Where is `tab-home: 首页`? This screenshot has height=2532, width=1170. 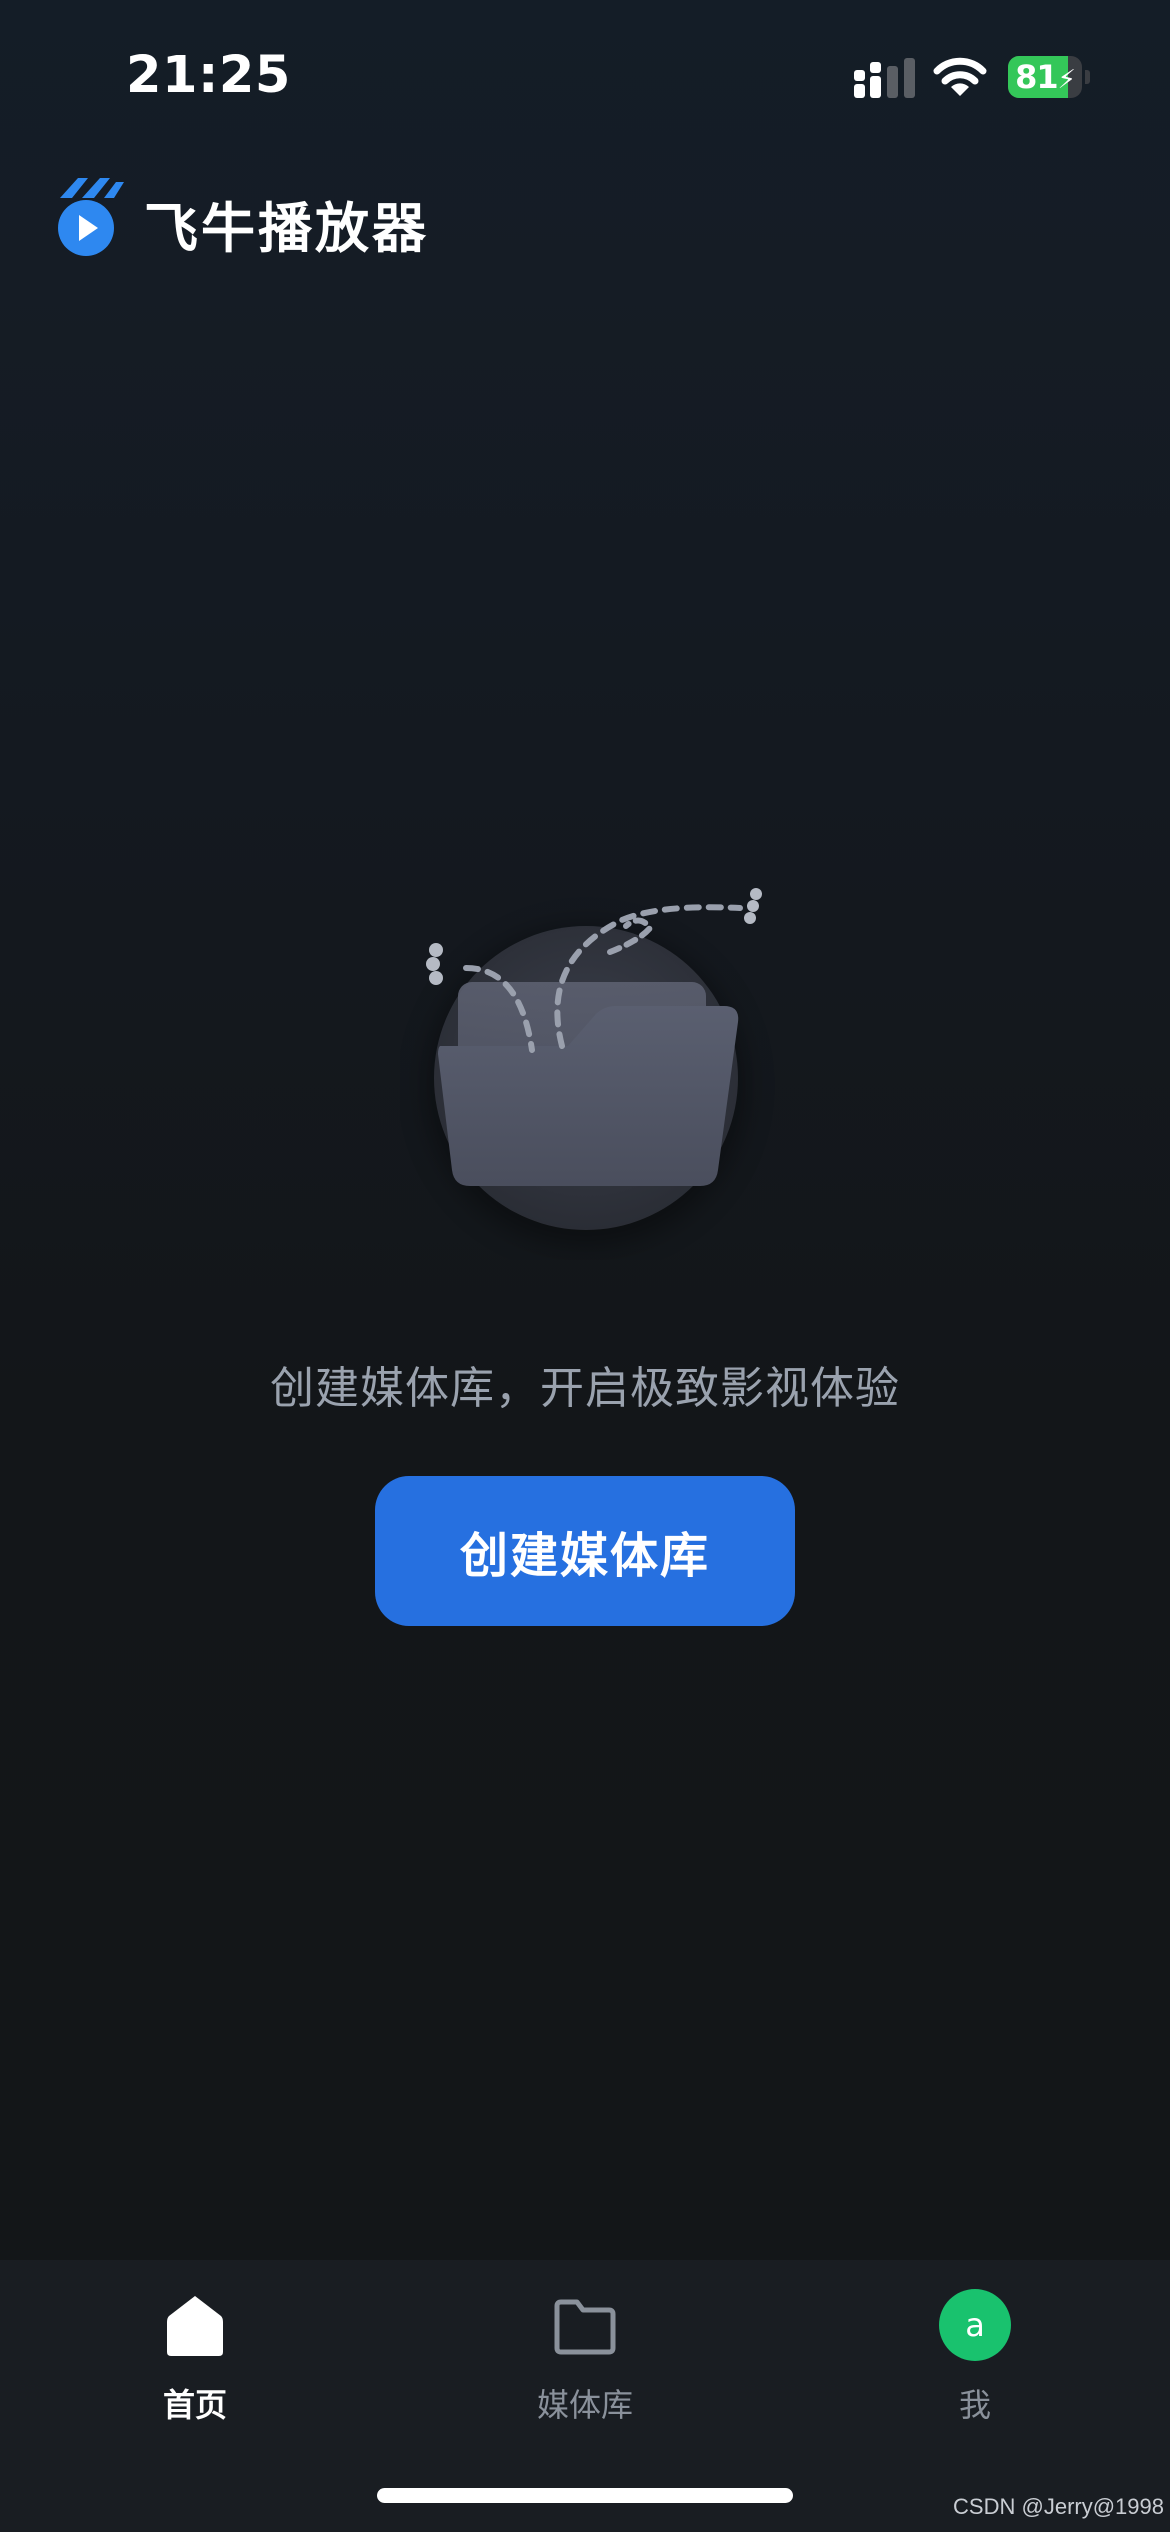 tab-home: 首页 is located at coordinates (195, 2360).